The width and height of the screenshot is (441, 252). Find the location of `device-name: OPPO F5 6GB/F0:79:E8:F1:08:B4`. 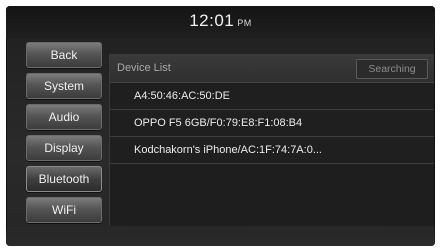

device-name: OPPO F5 6GB/F0:79:E8:F1:08:B4 is located at coordinates (218, 123).